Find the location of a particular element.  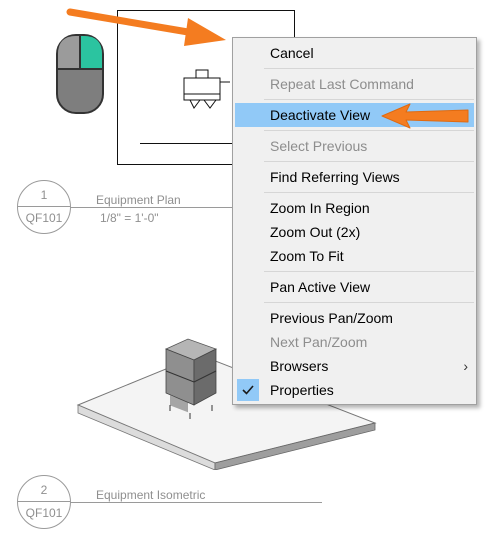

view-title-1: Equipment Plan is located at coordinates (138, 200).